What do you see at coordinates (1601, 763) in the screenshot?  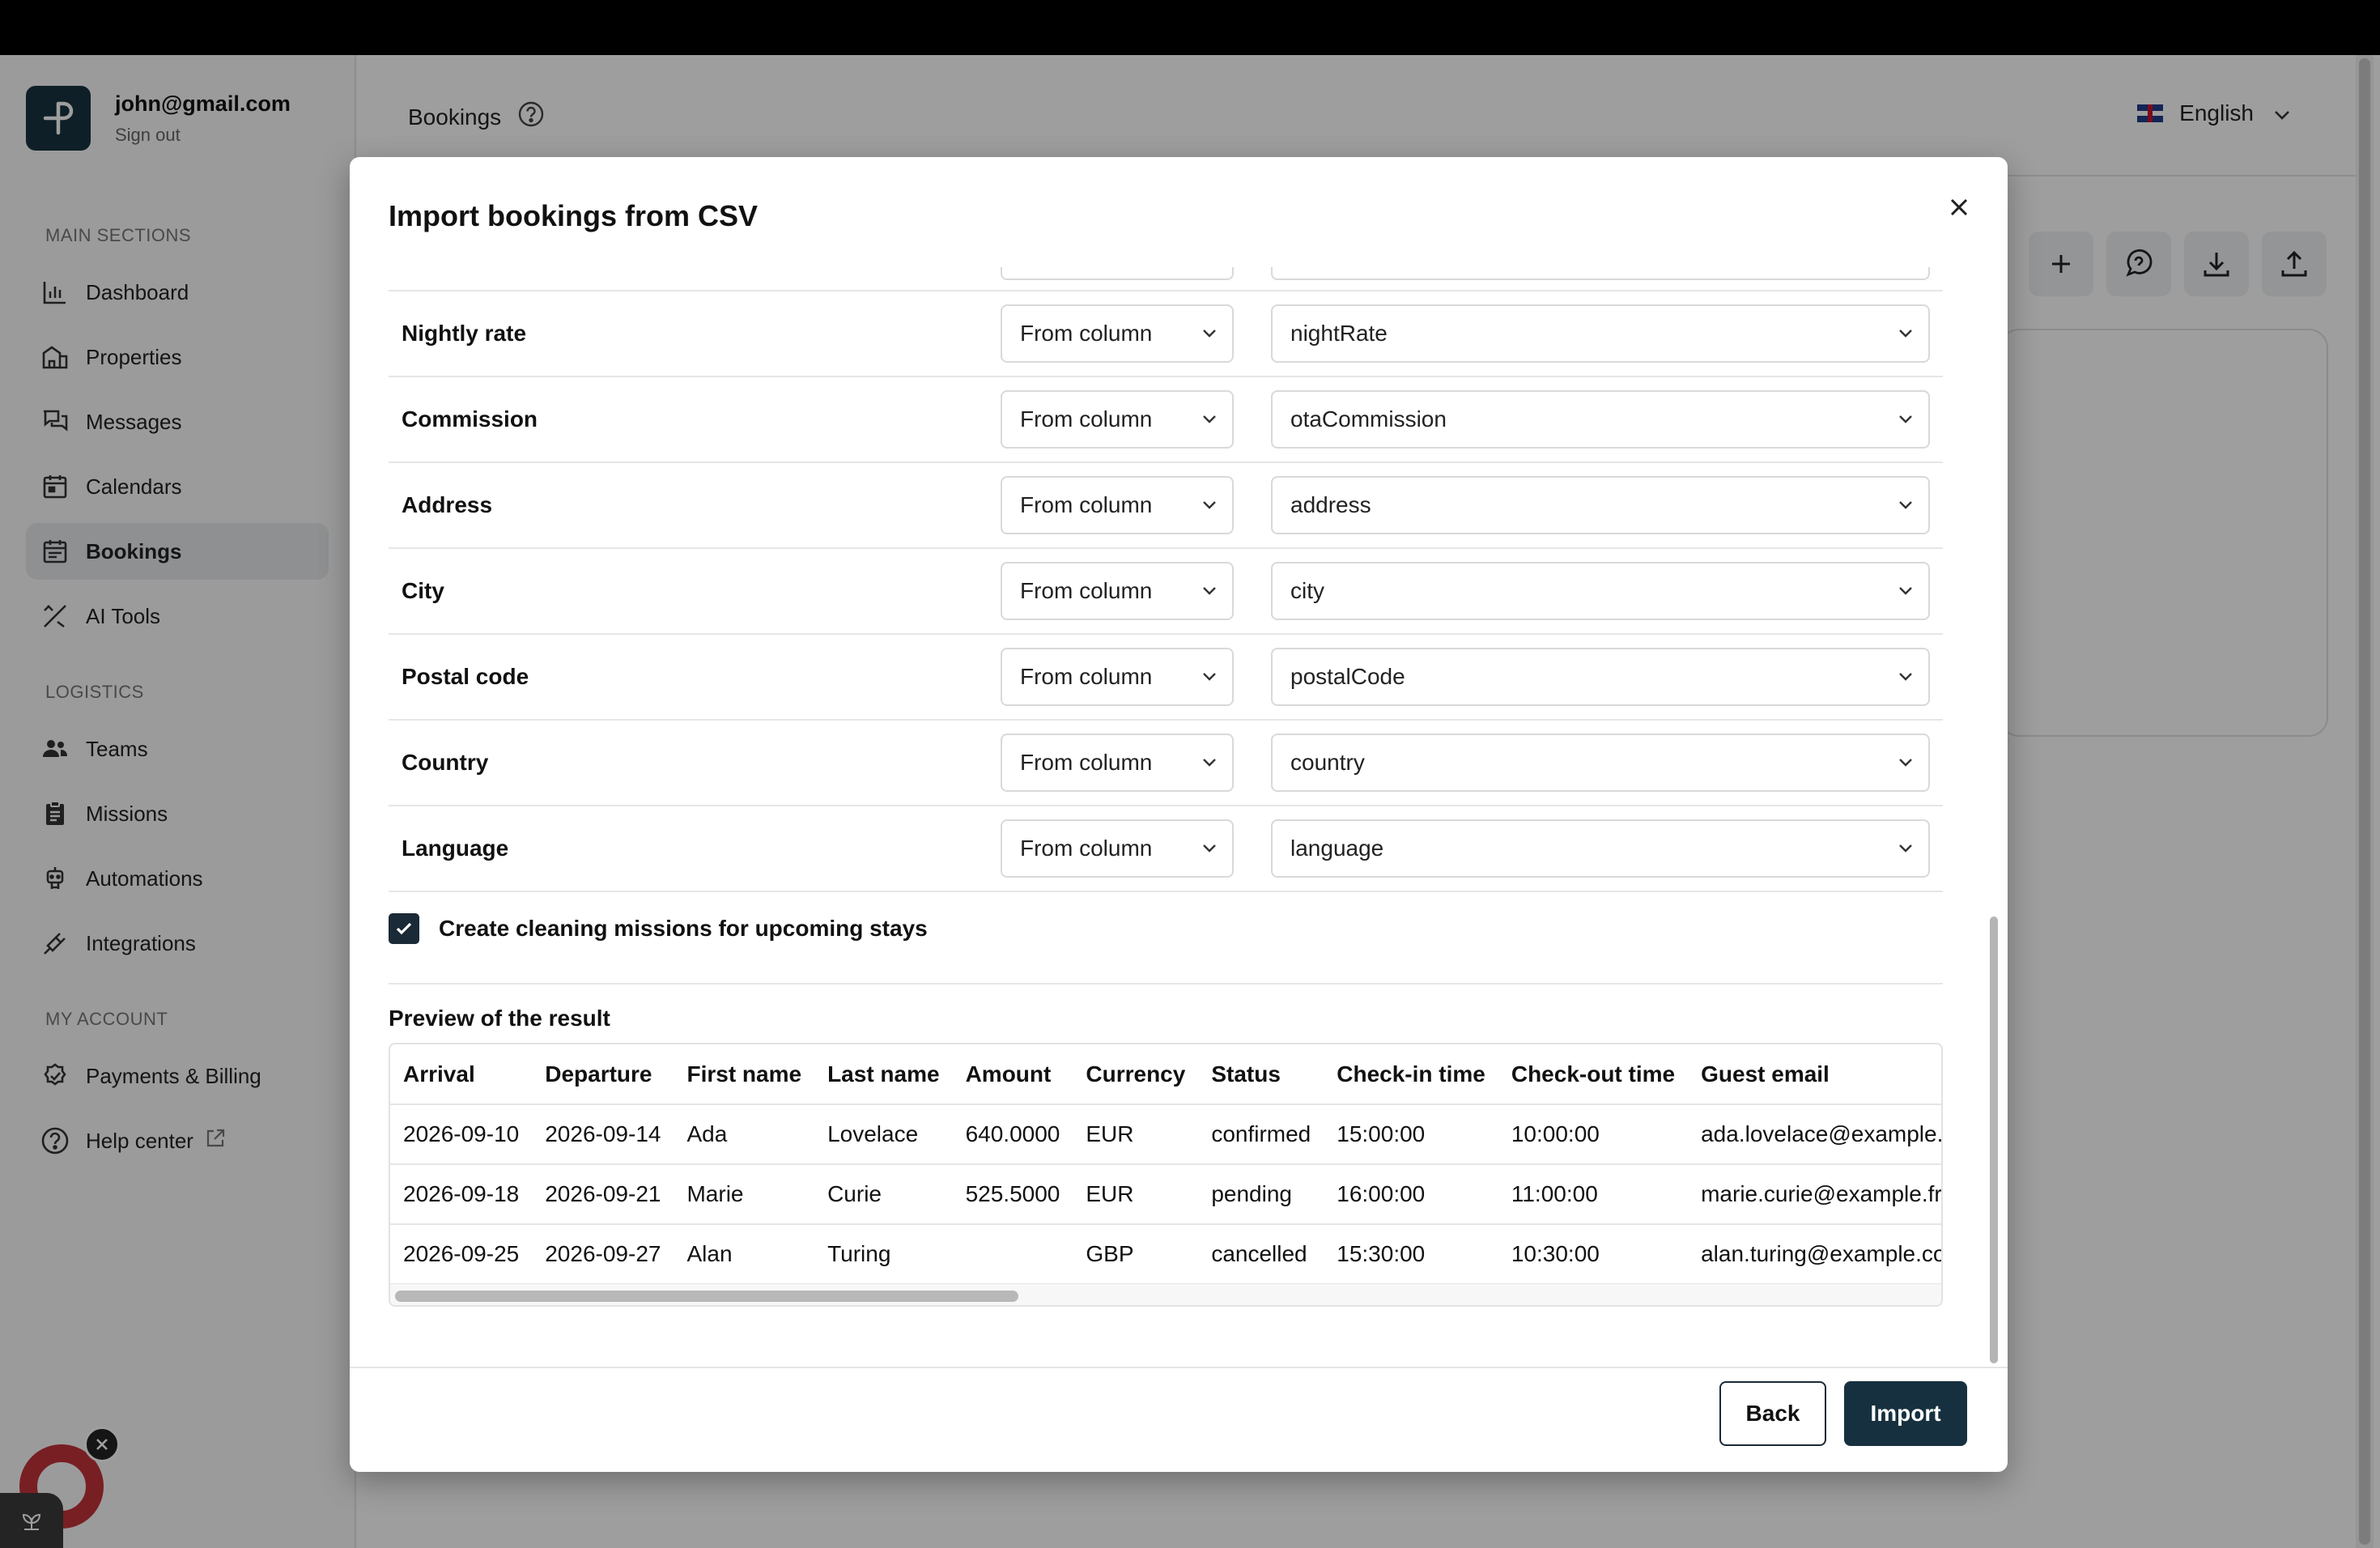 I see `column-select: country` at bounding box center [1601, 763].